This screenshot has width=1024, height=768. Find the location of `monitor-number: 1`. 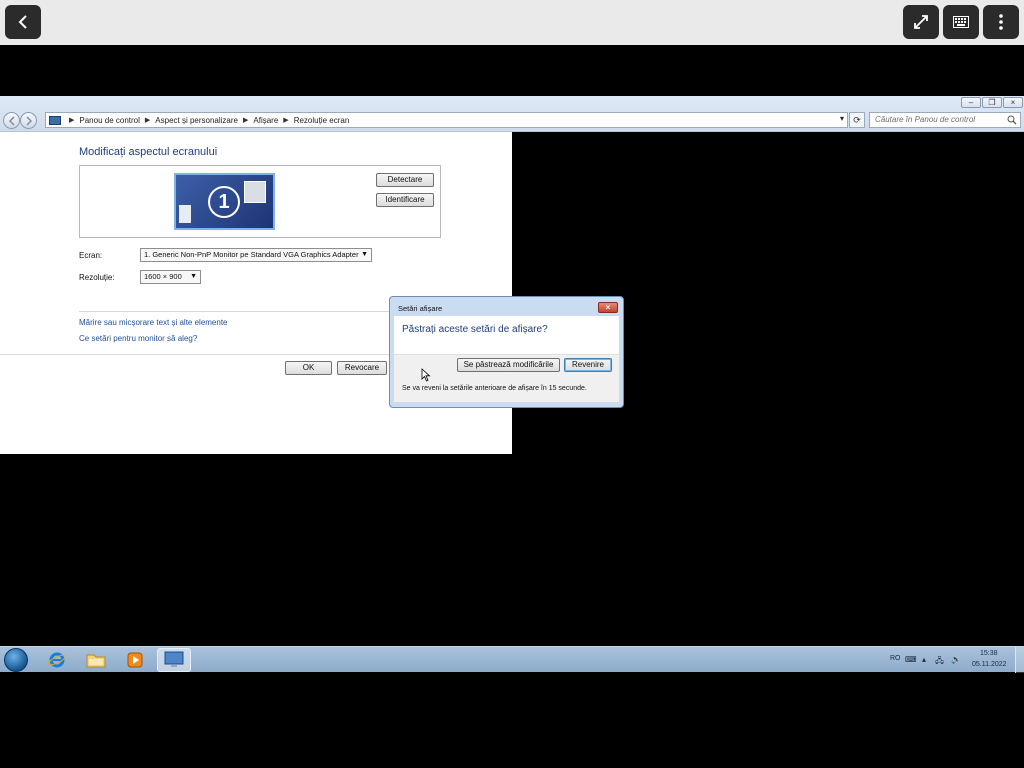

monitor-number: 1 is located at coordinates (224, 202).